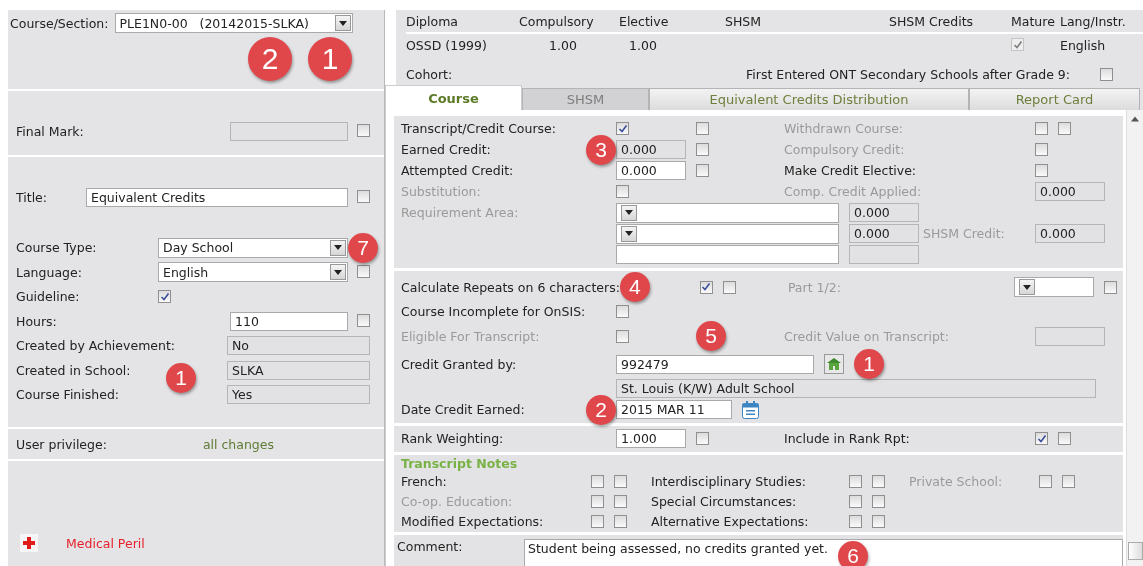  I want to click on scroll-up-icon, so click(1135, 119).